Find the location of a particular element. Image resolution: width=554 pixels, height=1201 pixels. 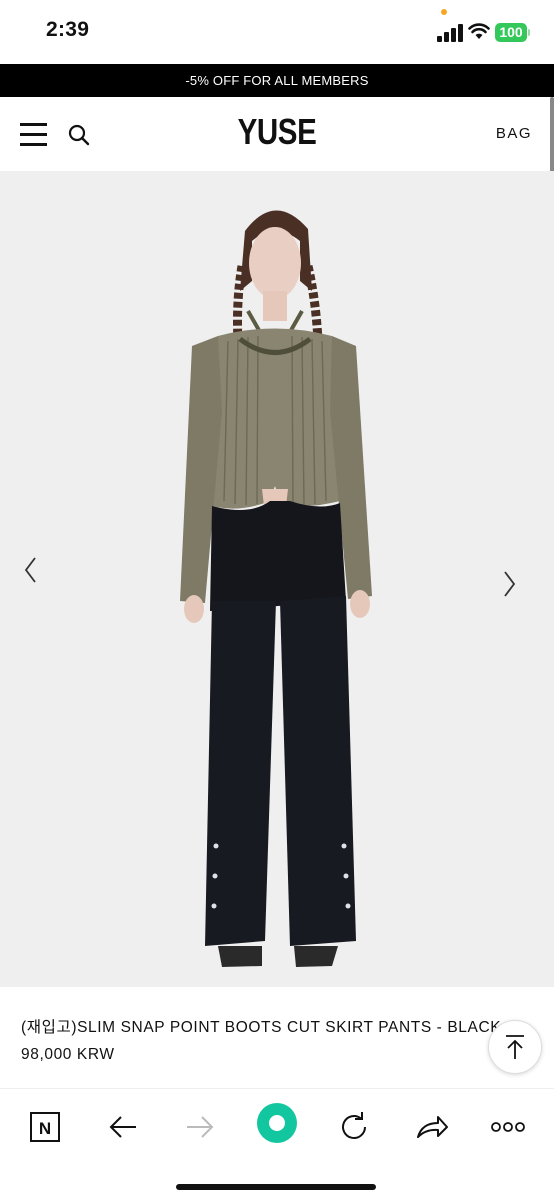

more-icon is located at coordinates (508, 1127).